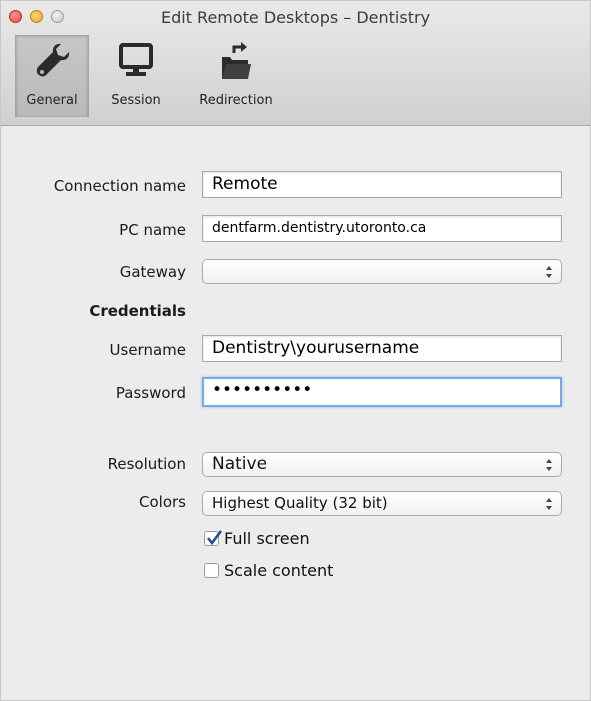  I want to click on toolbar-tab-session: Session, so click(136, 76).